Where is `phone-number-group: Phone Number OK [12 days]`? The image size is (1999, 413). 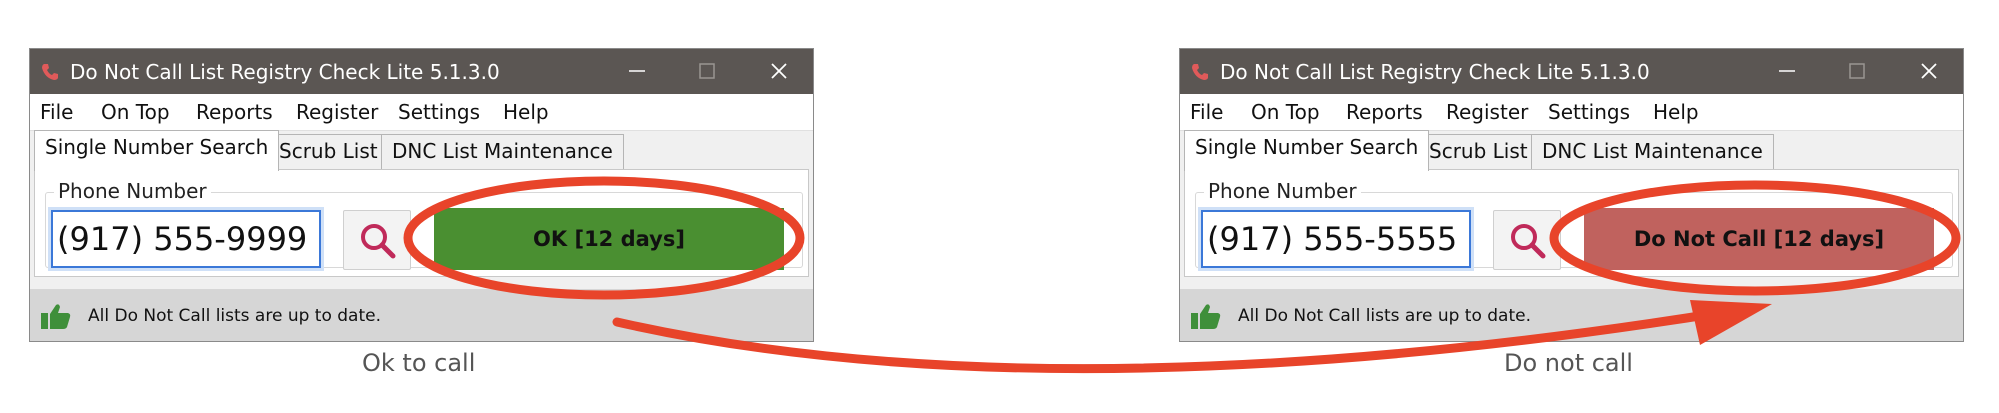
phone-number-group: Phone Number OK [12 days] is located at coordinates (424, 224).